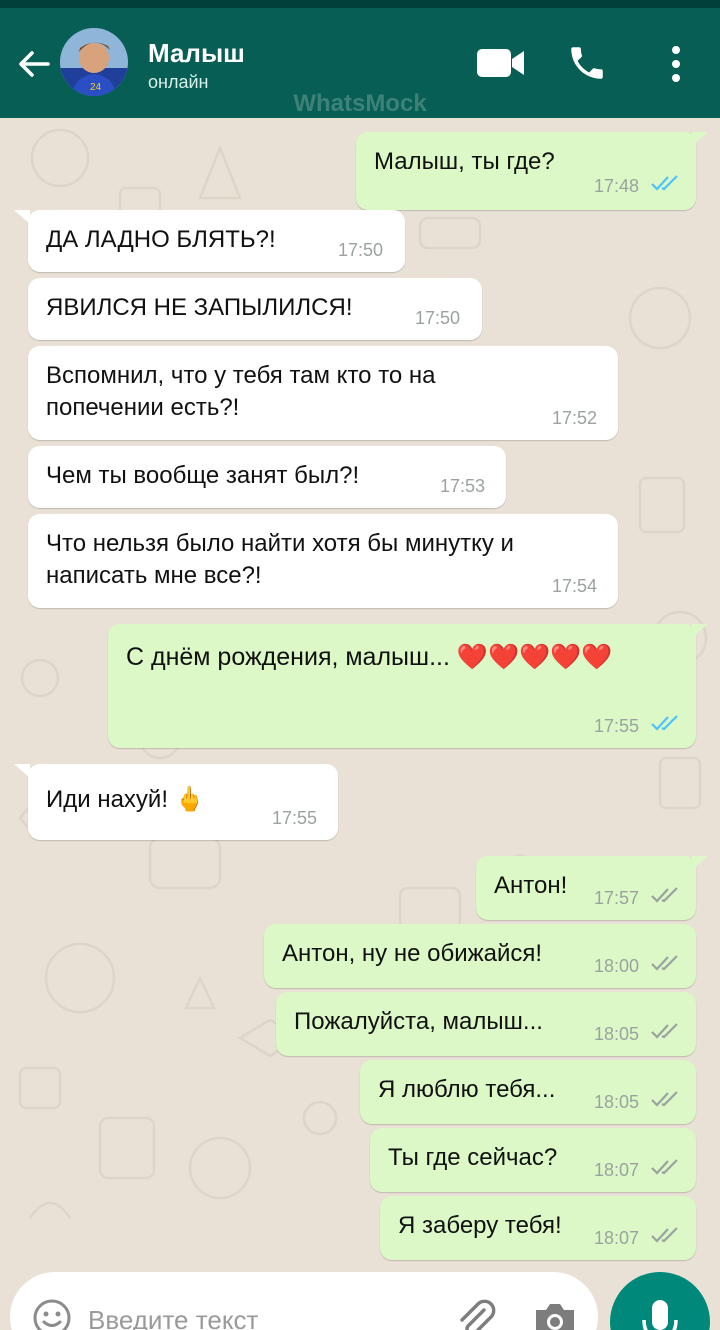 This screenshot has height=1330, width=720. What do you see at coordinates (463, 486) in the screenshot?
I see `message-time: 17:53` at bounding box center [463, 486].